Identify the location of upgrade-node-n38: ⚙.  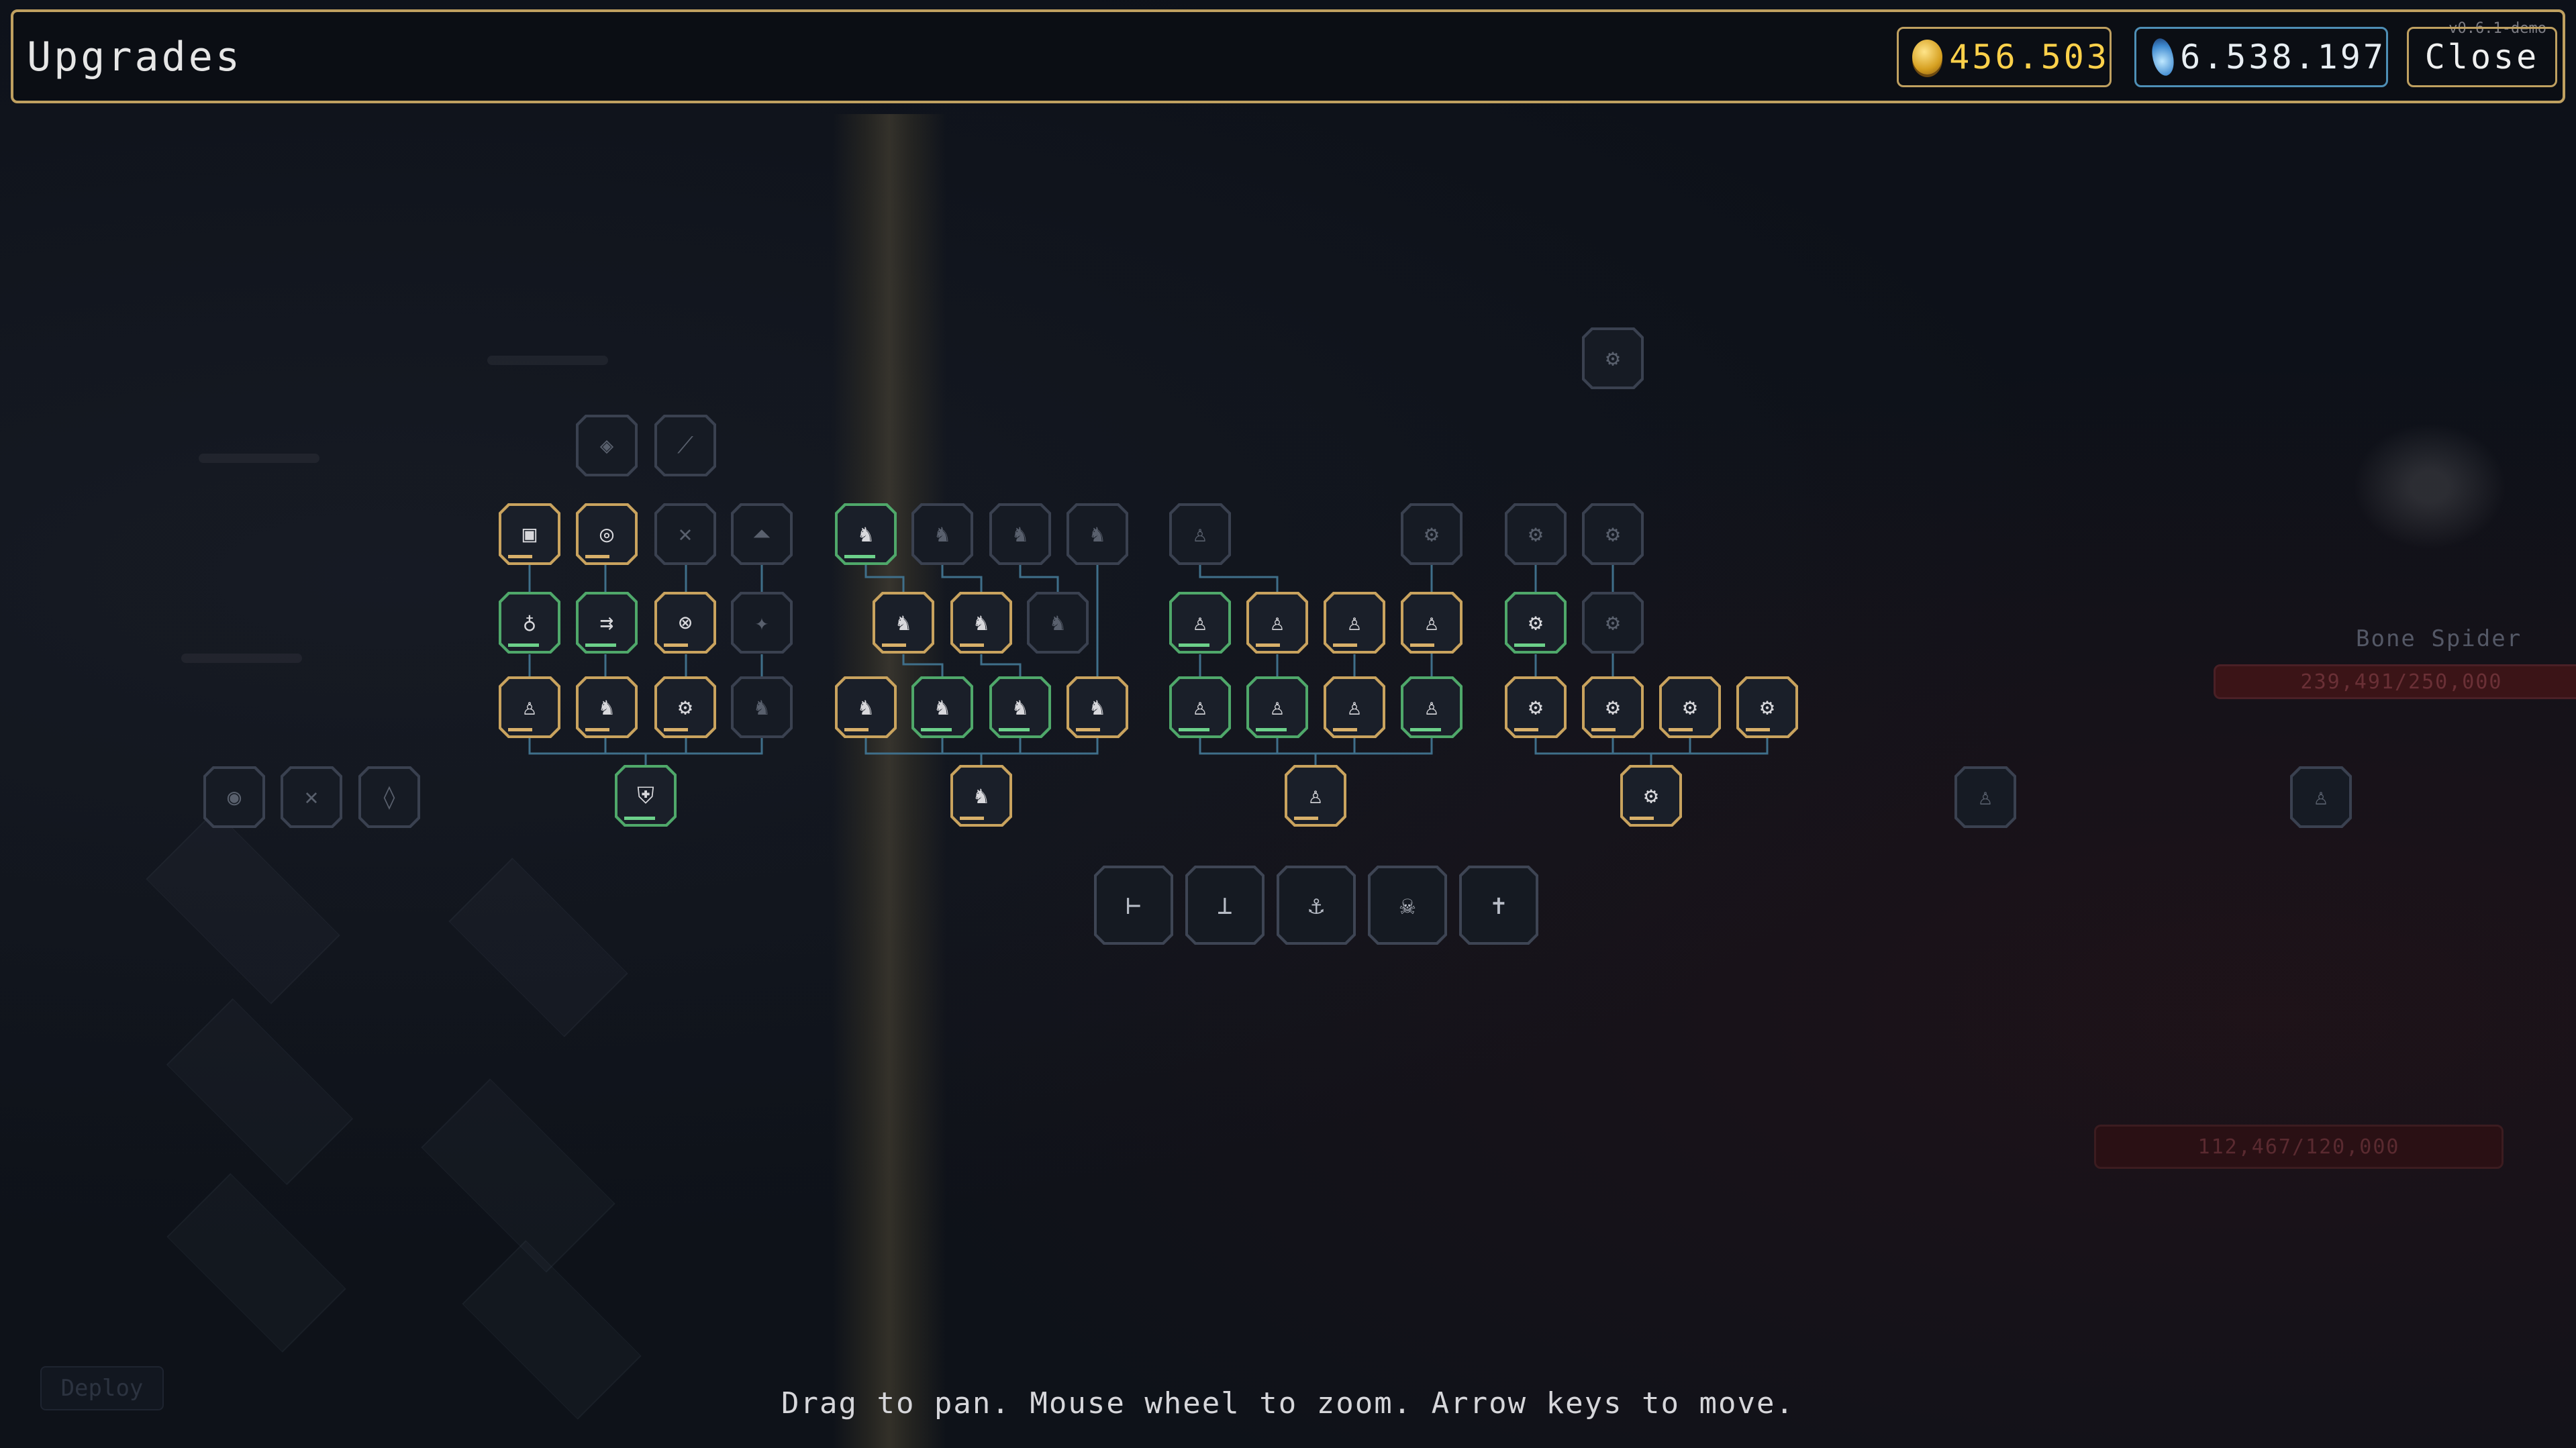
(1432, 534).